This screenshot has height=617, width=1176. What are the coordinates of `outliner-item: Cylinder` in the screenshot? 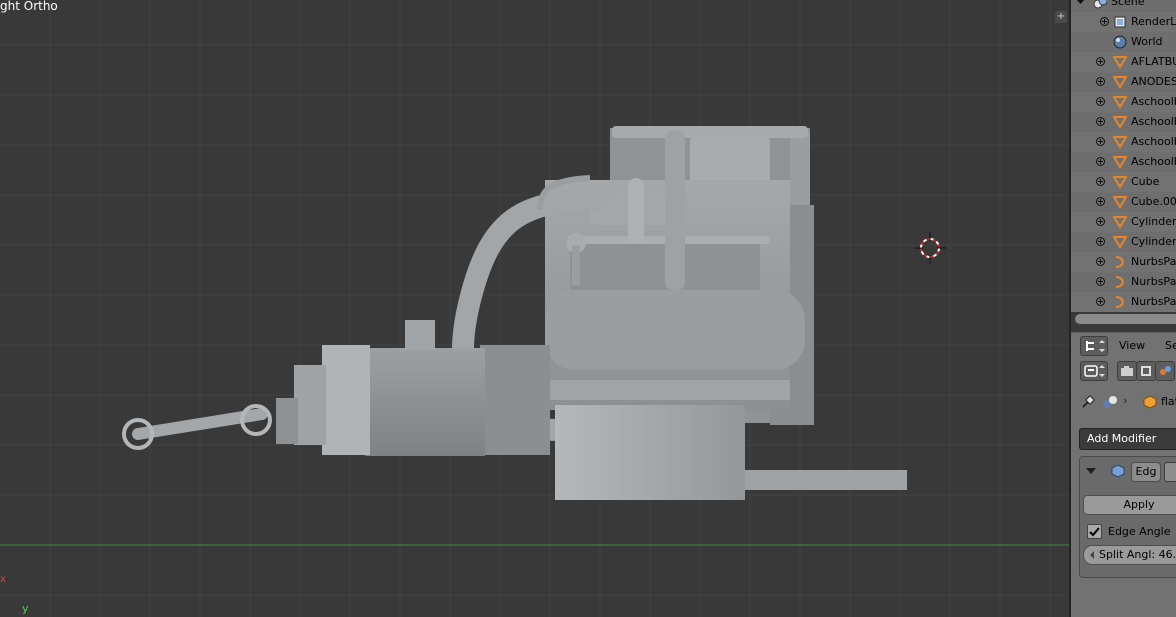 It's located at (1123, 222).